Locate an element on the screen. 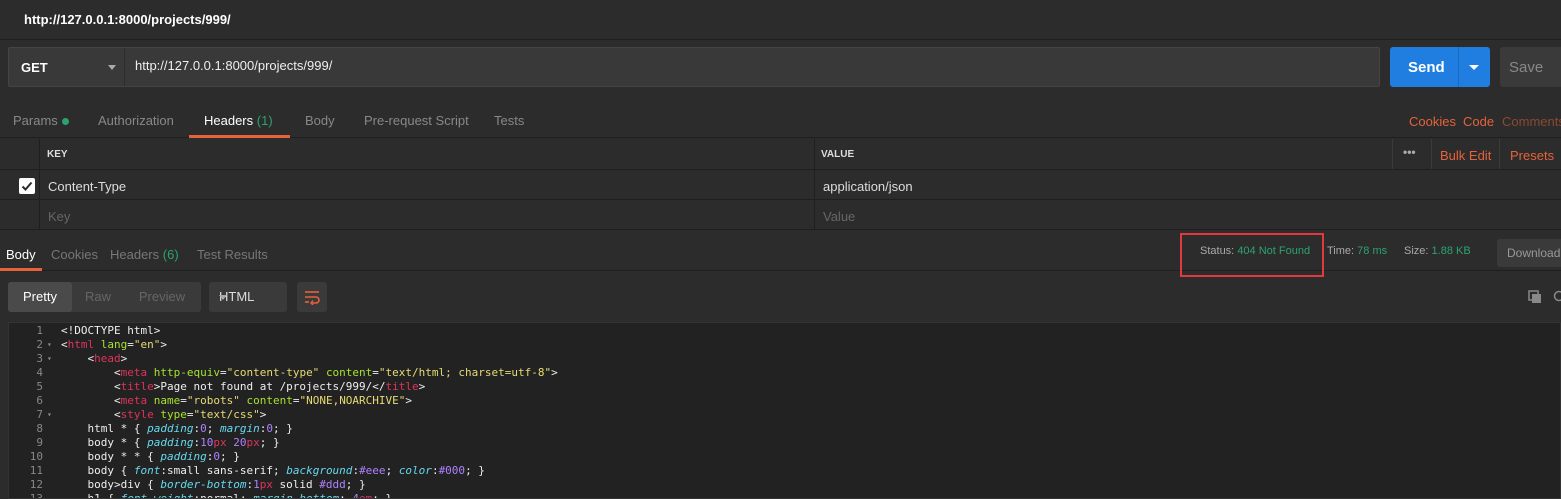  download-label: Download is located at coordinates (1534, 253).